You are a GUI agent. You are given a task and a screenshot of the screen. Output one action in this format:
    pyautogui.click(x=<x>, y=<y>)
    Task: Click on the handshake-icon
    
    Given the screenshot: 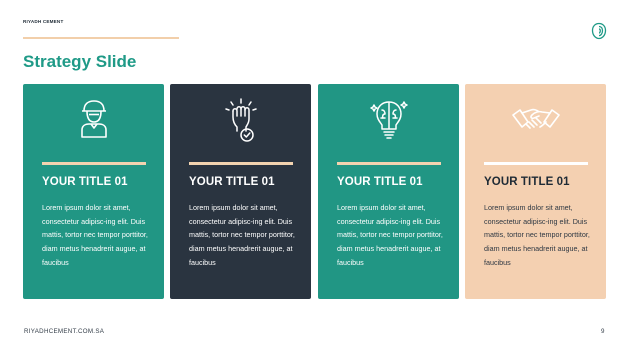 What is the action you would take?
    pyautogui.click(x=535, y=118)
    